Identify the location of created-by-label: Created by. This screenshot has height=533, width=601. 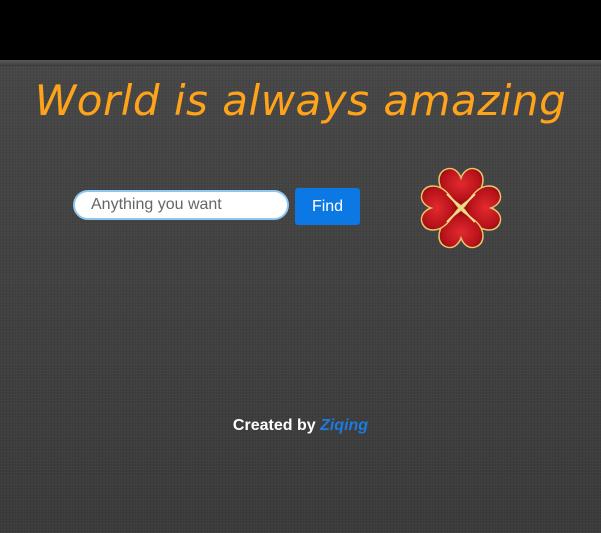
(274, 425).